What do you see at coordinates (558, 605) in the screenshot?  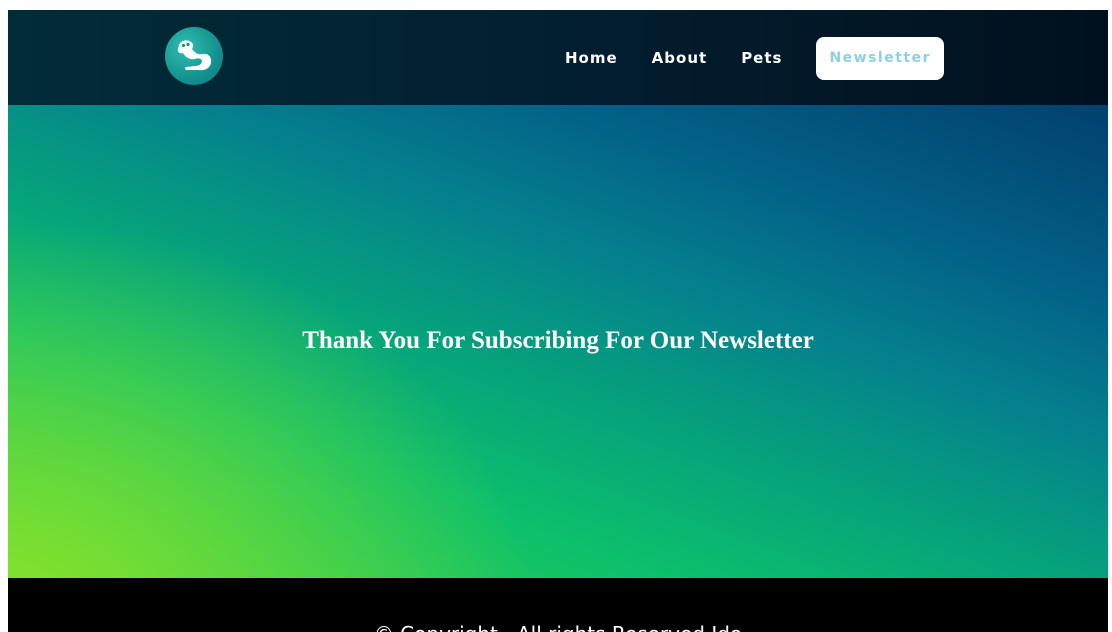 I see `site-footer: © Copyright . All rights Reserved.Ido` at bounding box center [558, 605].